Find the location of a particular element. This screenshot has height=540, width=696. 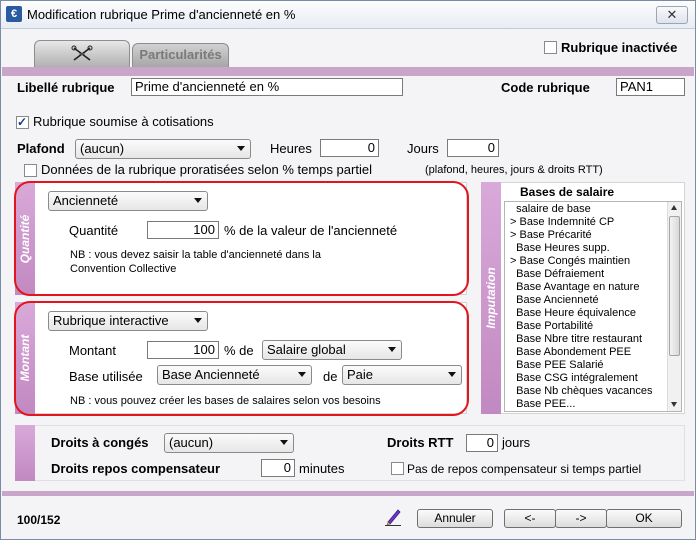

rtt-input: 0 is located at coordinates (482, 443).